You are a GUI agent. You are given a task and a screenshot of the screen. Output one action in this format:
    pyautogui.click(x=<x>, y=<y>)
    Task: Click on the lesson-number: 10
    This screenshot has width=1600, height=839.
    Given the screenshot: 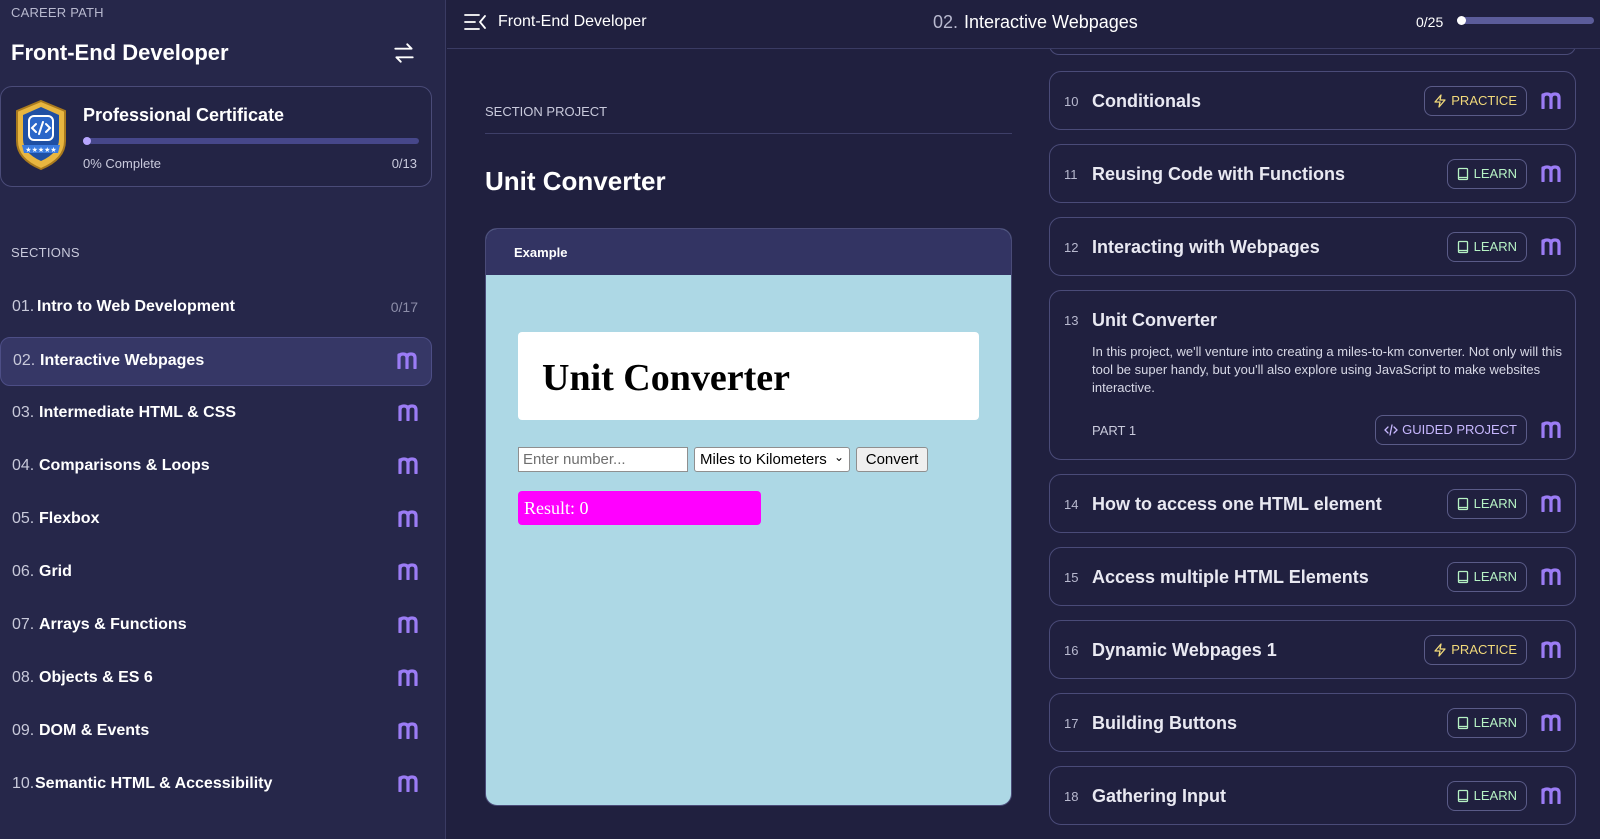 What is the action you would take?
    pyautogui.click(x=1071, y=101)
    